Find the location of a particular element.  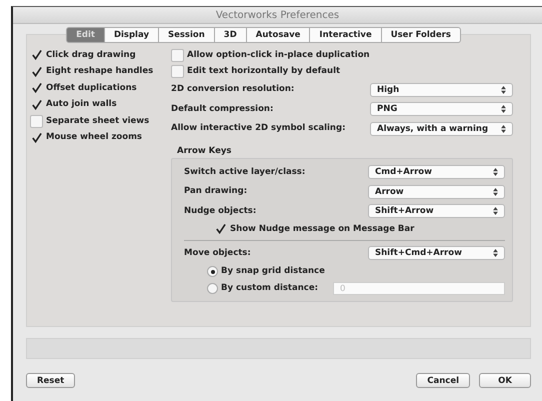

setting-label: Pan drawing: is located at coordinates (216, 191).